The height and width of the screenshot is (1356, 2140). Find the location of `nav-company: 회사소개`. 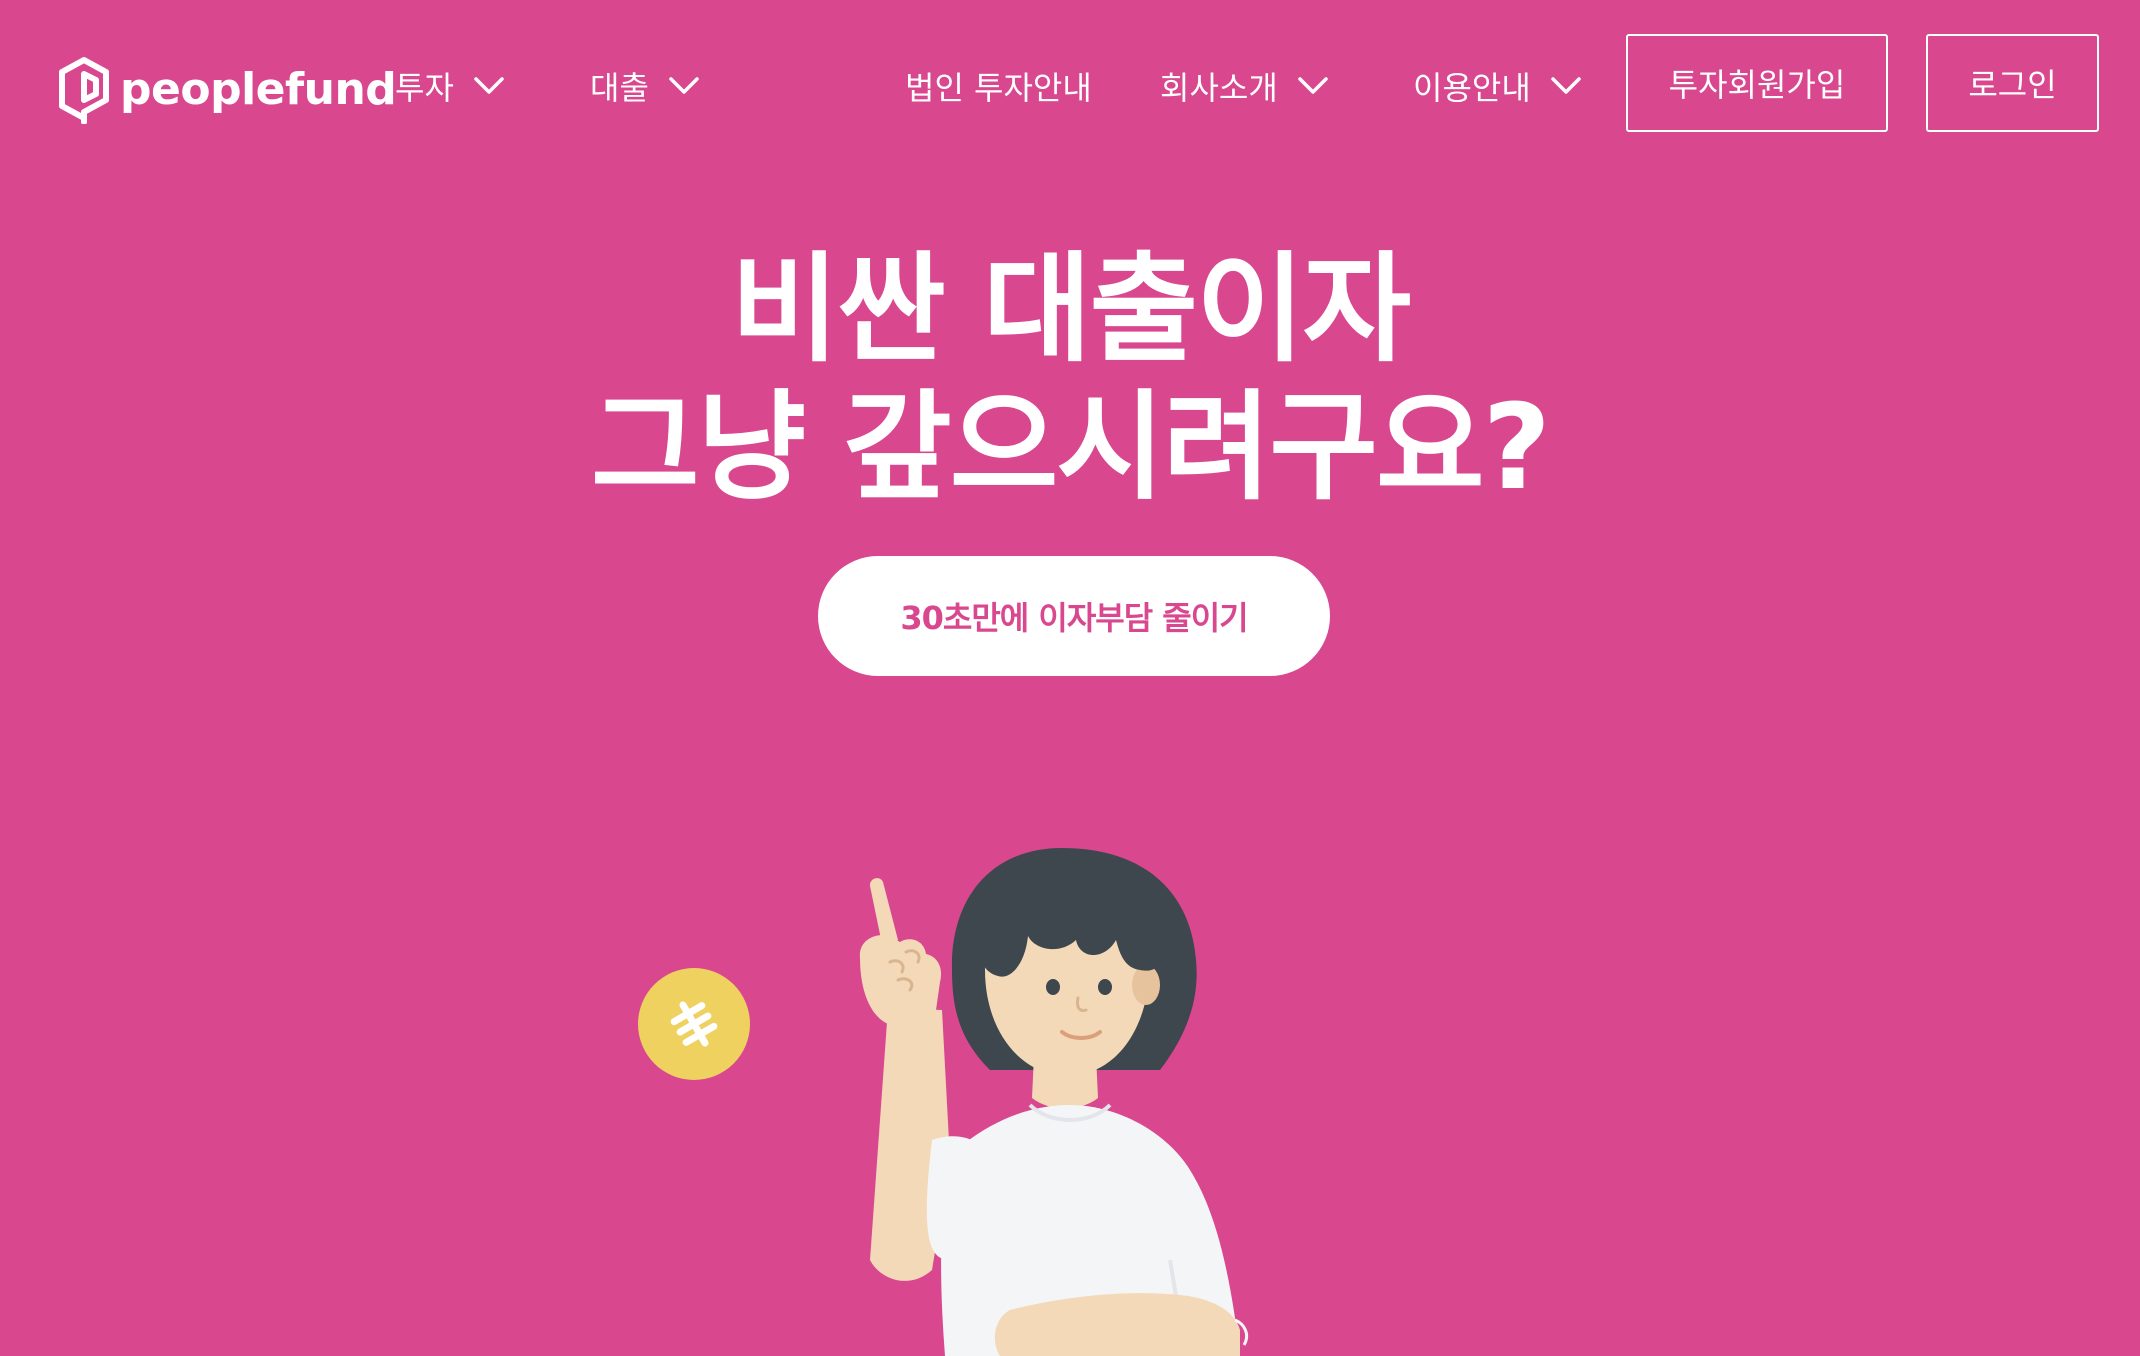

nav-company: 회사소개 is located at coordinates (1244, 86).